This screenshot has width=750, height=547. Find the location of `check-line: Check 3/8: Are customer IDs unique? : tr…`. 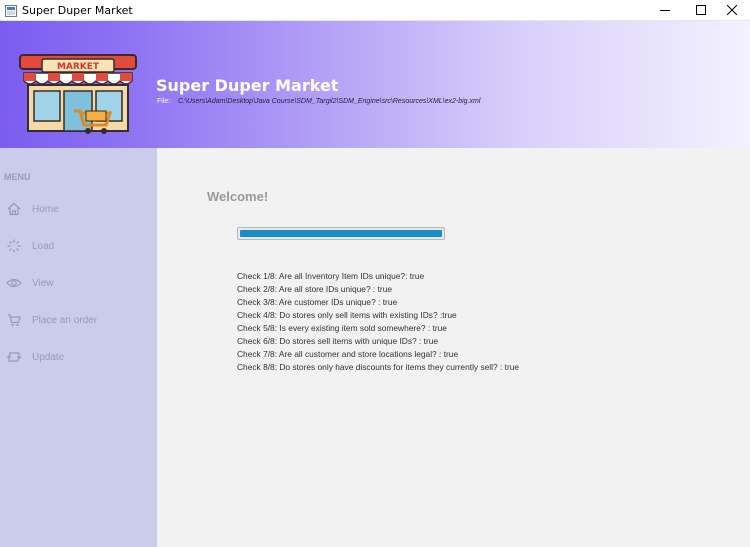

check-line: Check 3/8: Are customer IDs unique? : tr… is located at coordinates (317, 302).